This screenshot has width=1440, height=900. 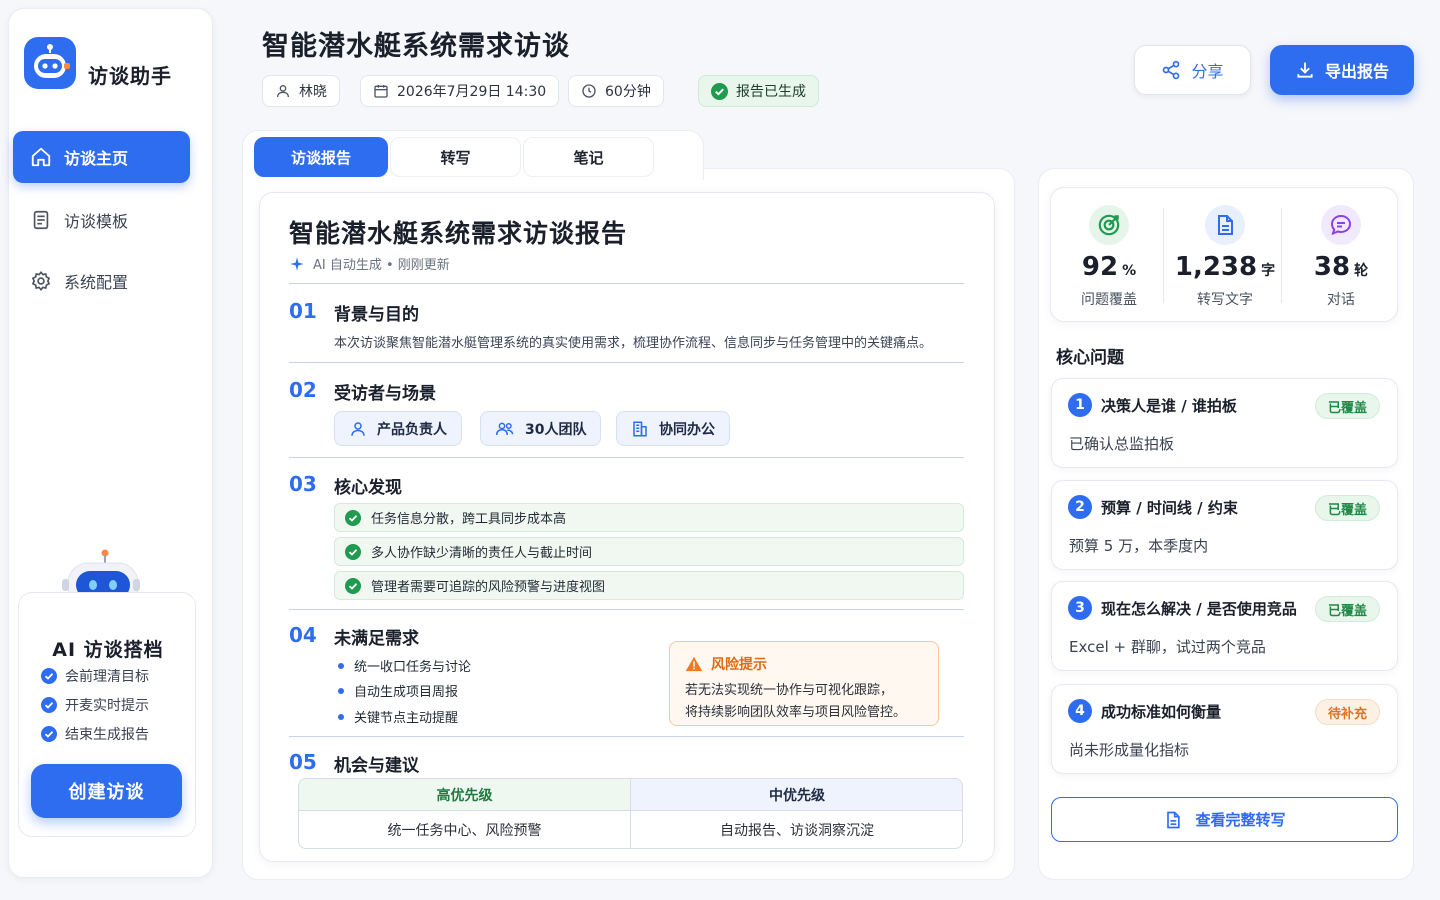 I want to click on sidebar-item-label: 访谈主页, so click(x=96, y=158).